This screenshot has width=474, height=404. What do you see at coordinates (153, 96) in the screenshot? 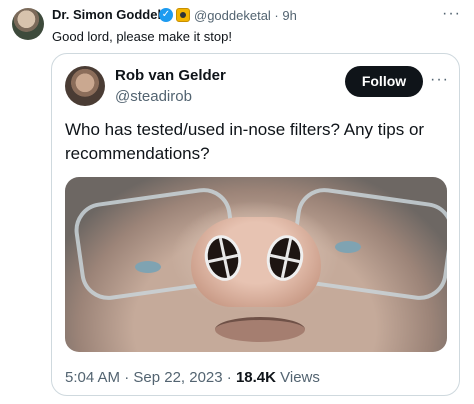
I see `quoted-handle: @steadirob` at bounding box center [153, 96].